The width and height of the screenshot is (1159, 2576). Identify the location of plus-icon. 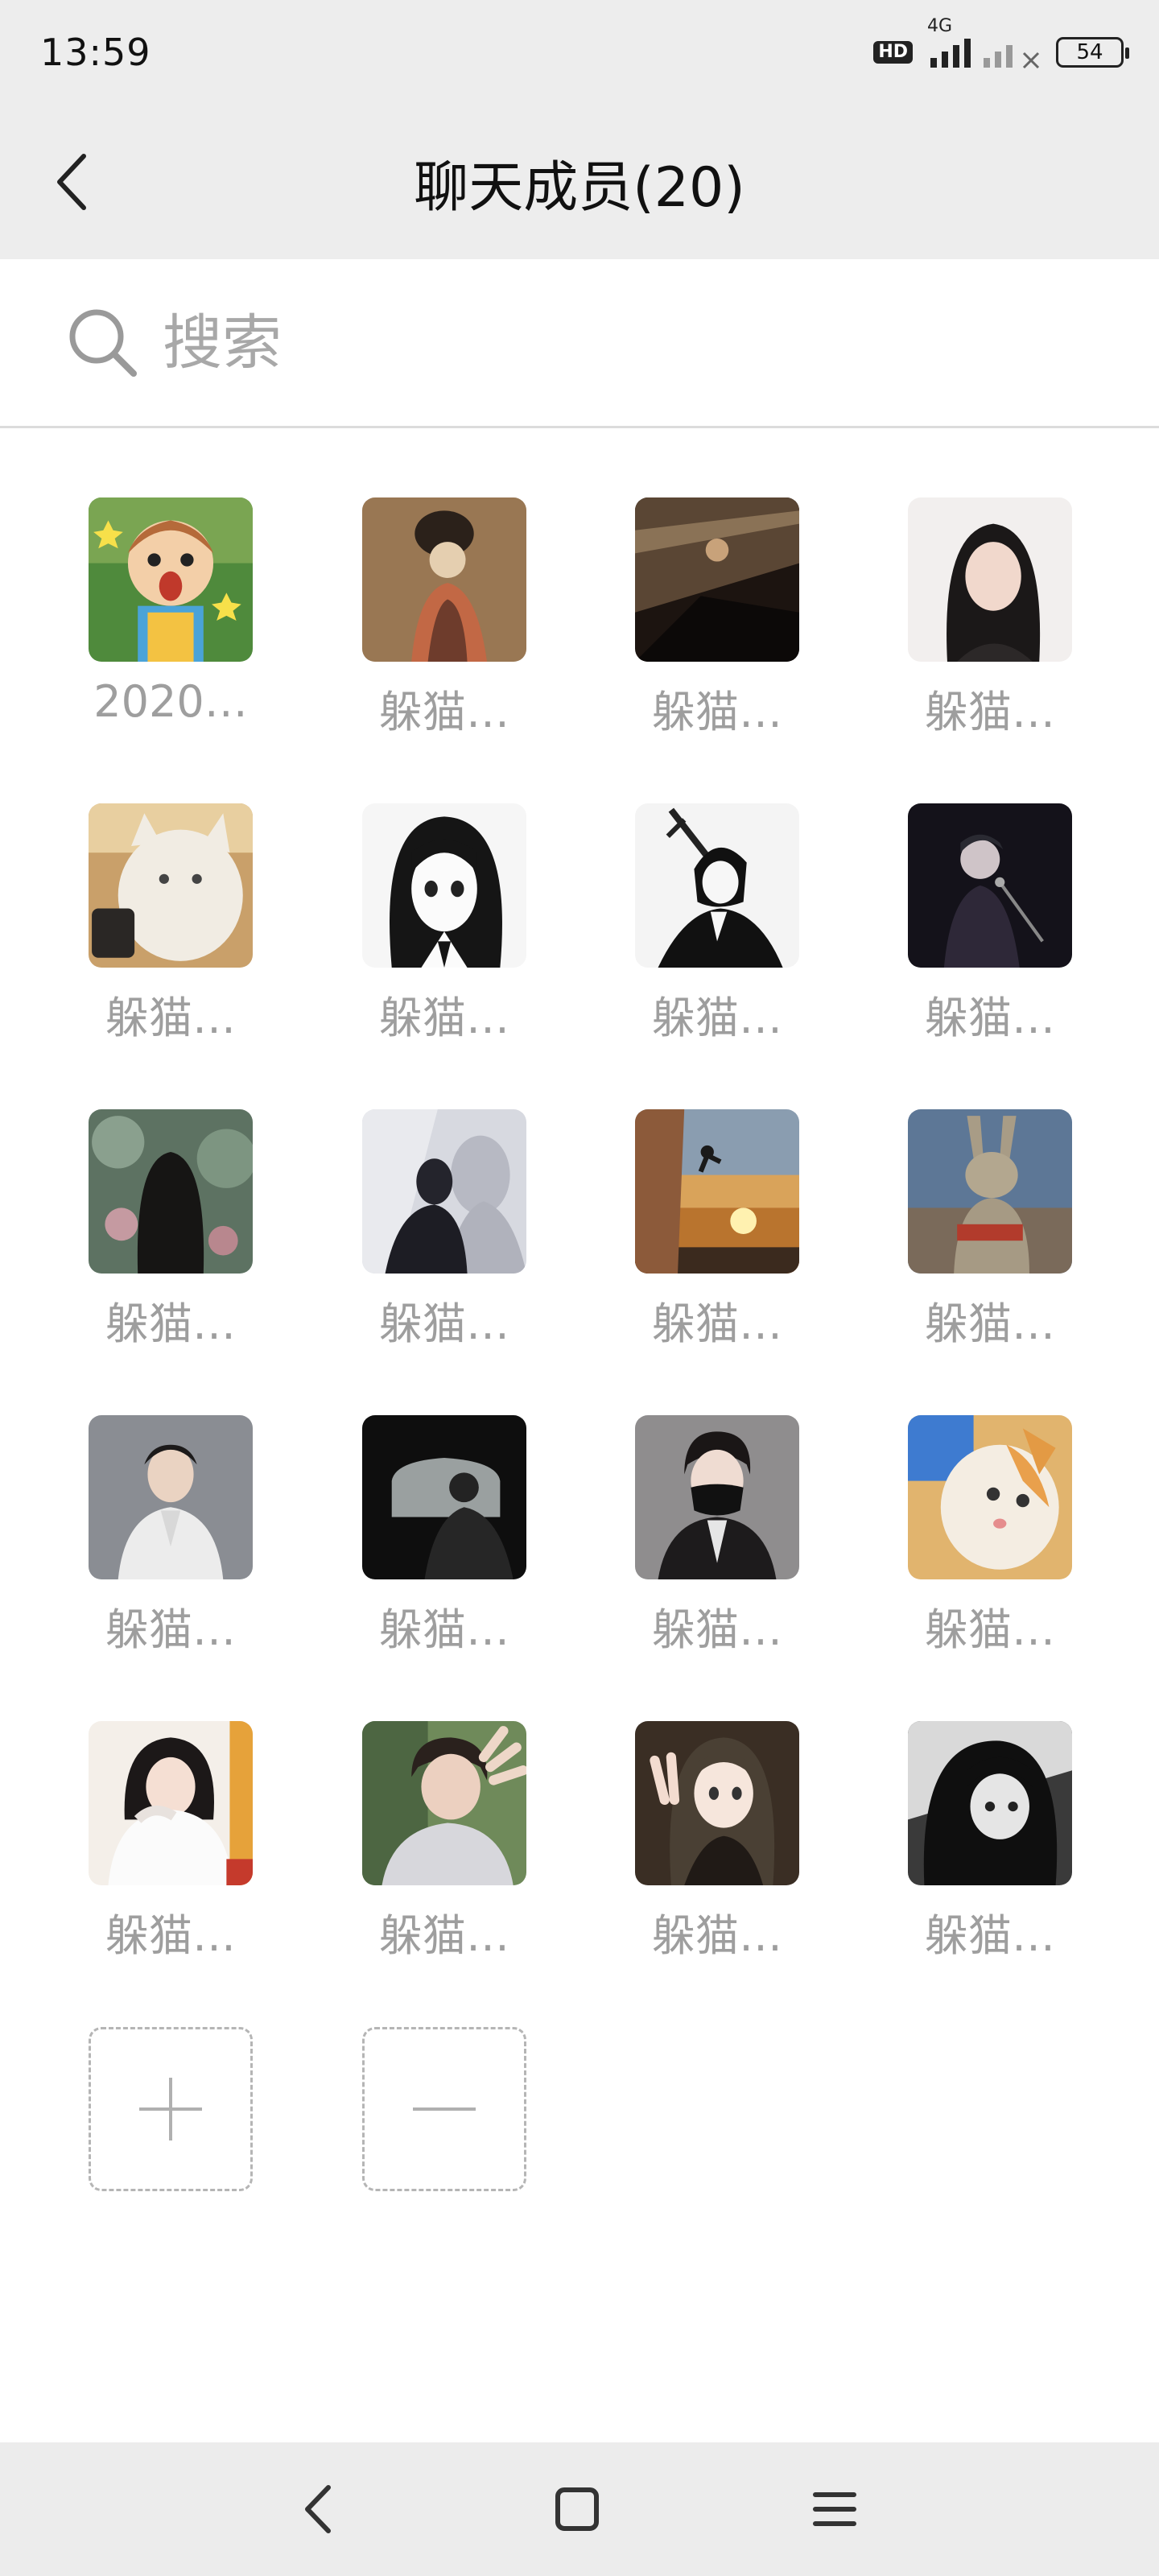
(170, 2109).